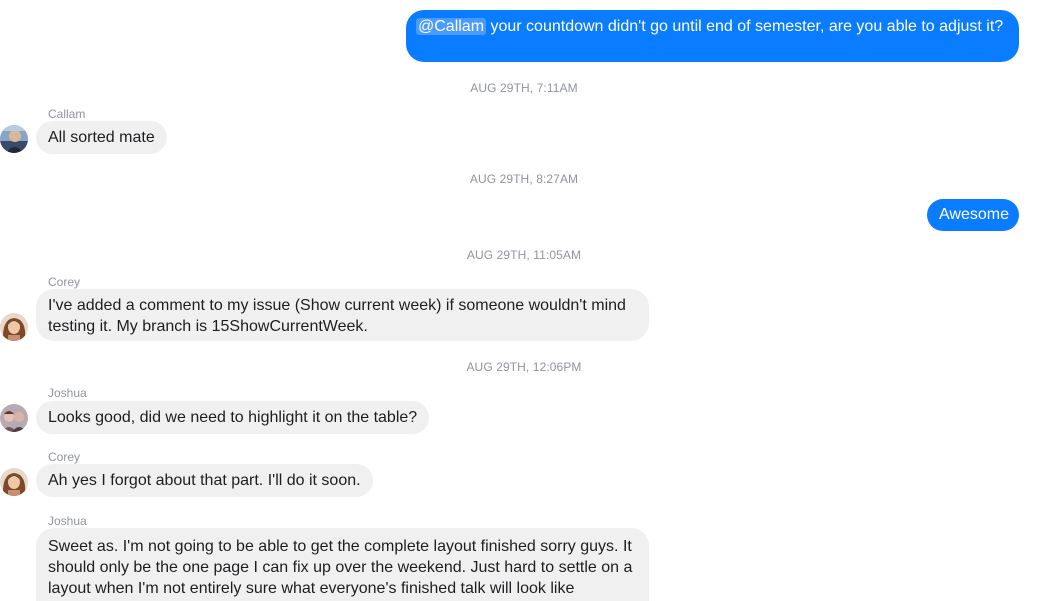 The height and width of the screenshot is (601, 1048). What do you see at coordinates (524, 88) in the screenshot?
I see `timestamp: AUG 29TH, 7:11AM` at bounding box center [524, 88].